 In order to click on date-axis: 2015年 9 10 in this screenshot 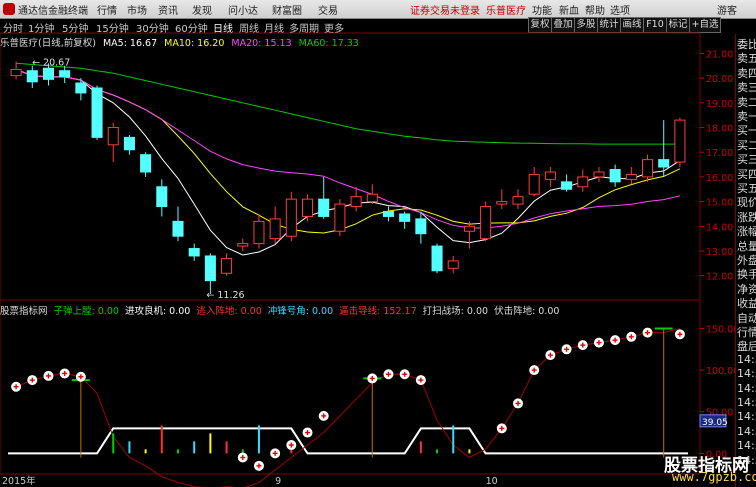, I will do `click(250, 481)`.